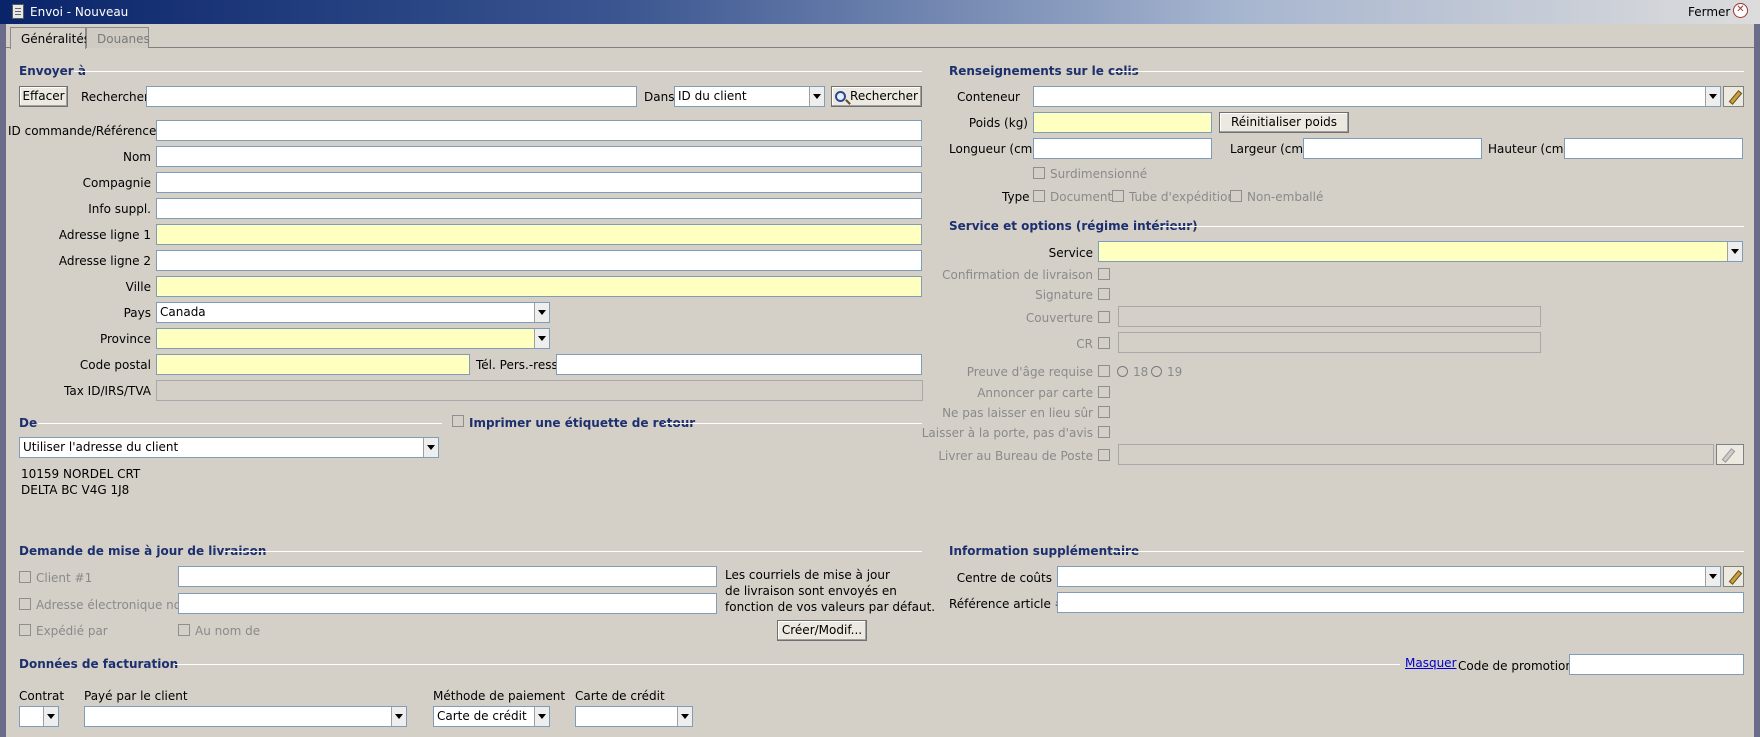 This screenshot has height=737, width=1760. What do you see at coordinates (1104, 455) in the screenshot?
I see `po-checkbox` at bounding box center [1104, 455].